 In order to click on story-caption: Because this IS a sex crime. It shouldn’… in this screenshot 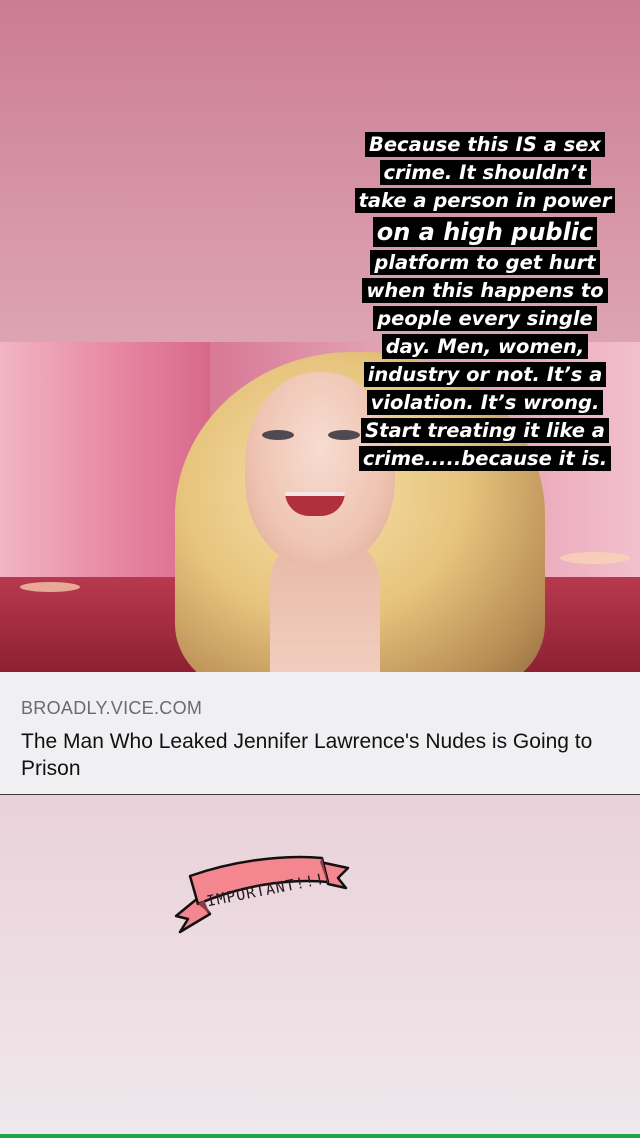, I will do `click(485, 302)`.